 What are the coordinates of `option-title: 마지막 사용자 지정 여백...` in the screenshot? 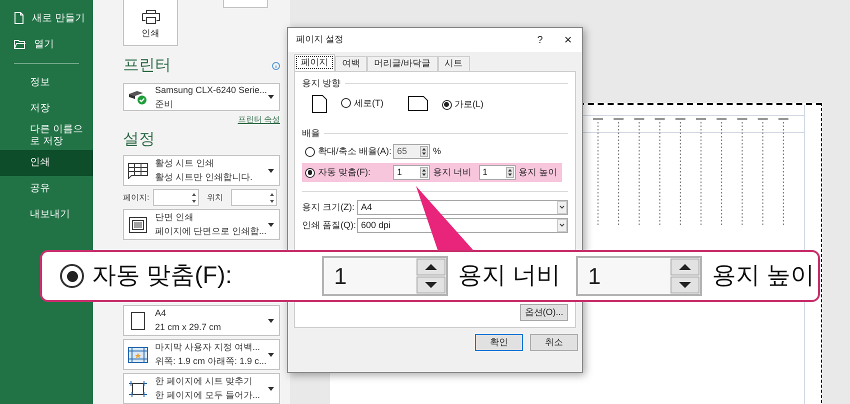 It's located at (208, 347).